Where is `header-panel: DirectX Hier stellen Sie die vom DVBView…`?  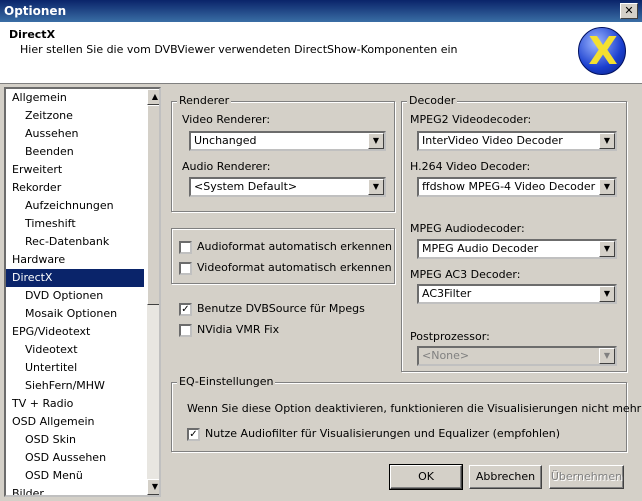 header-panel: DirectX Hier stellen Sie die vom DVBView… is located at coordinates (321, 53).